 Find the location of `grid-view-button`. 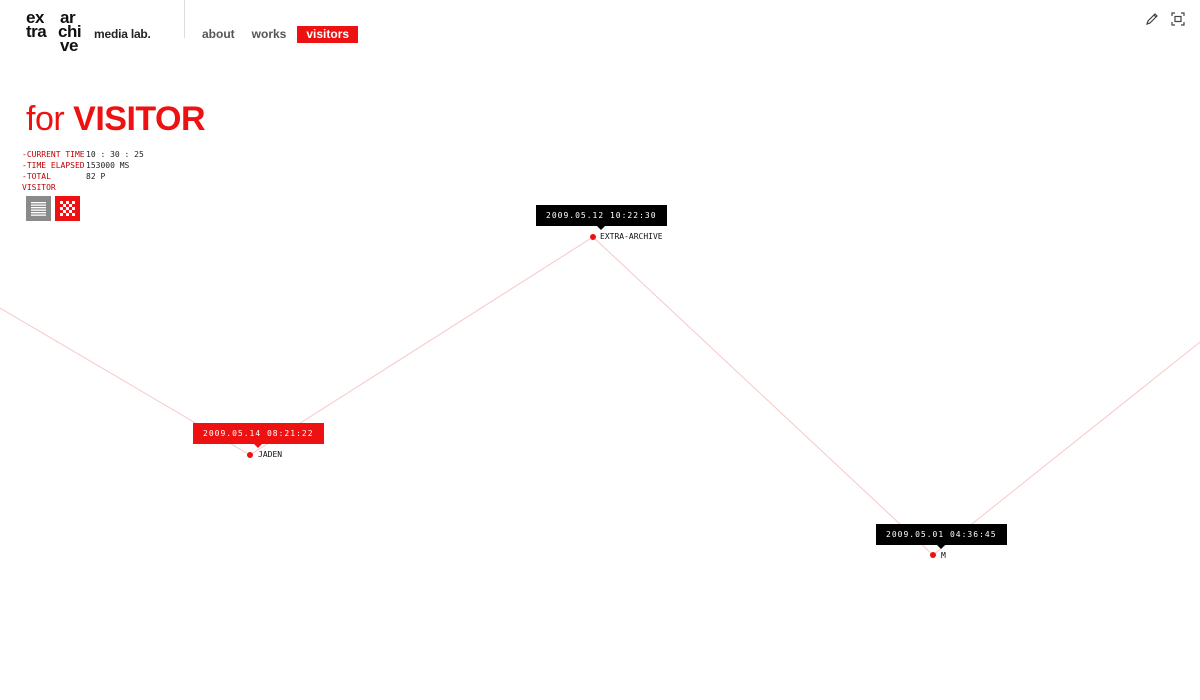

grid-view-button is located at coordinates (67, 208).